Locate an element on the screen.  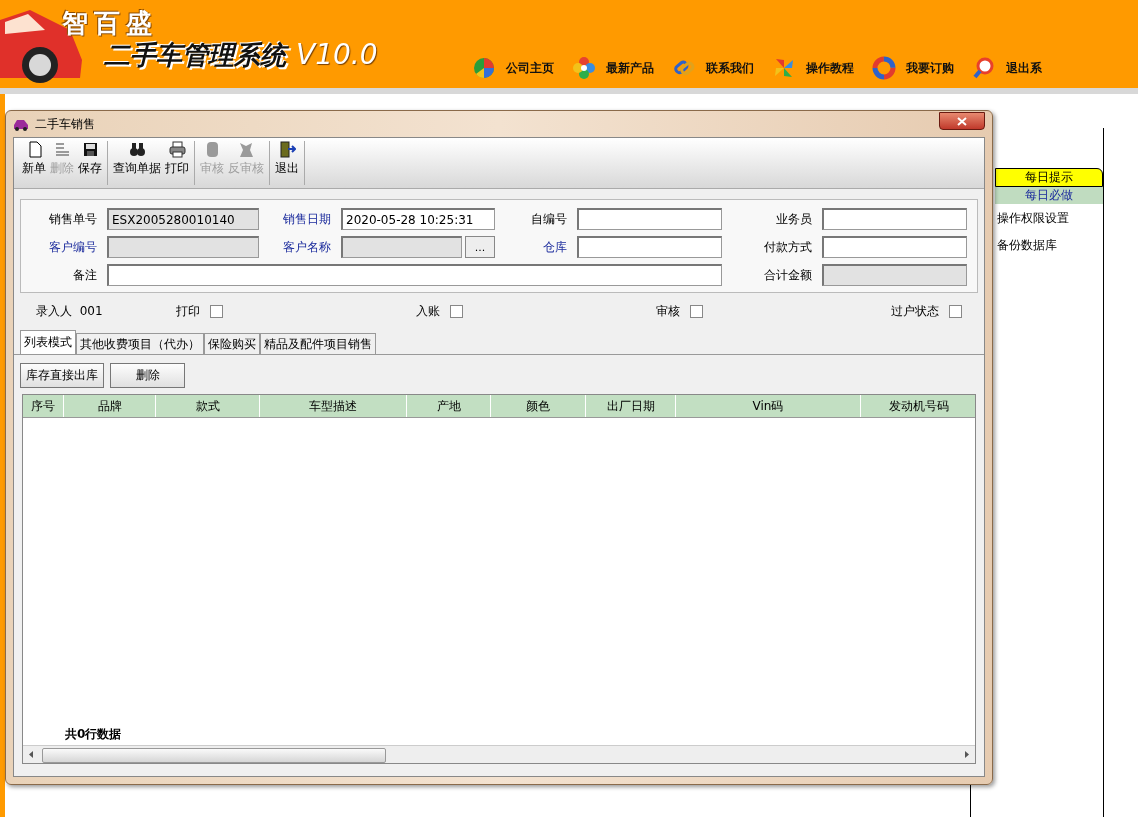
checkbox-label: 过户状态 is located at coordinates (915, 311).